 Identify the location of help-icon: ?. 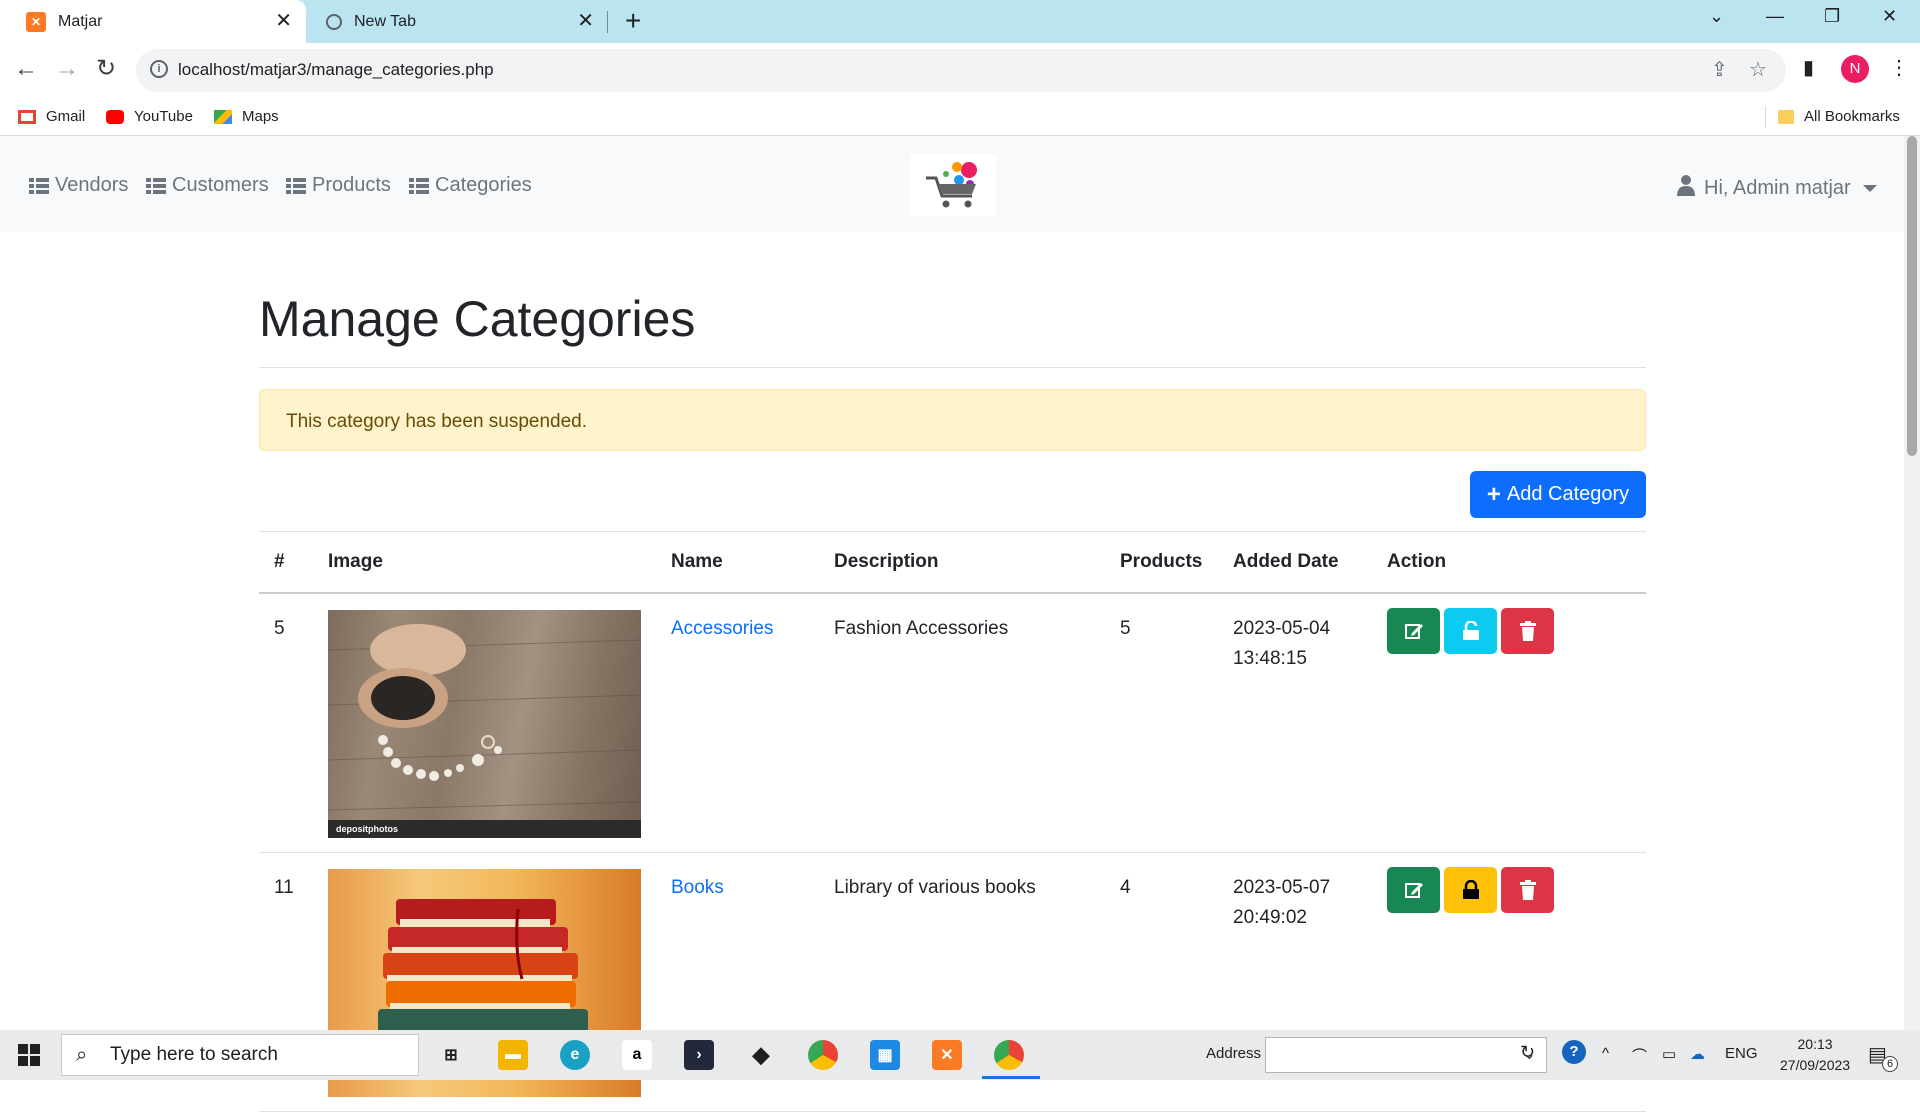
(1574, 1052).